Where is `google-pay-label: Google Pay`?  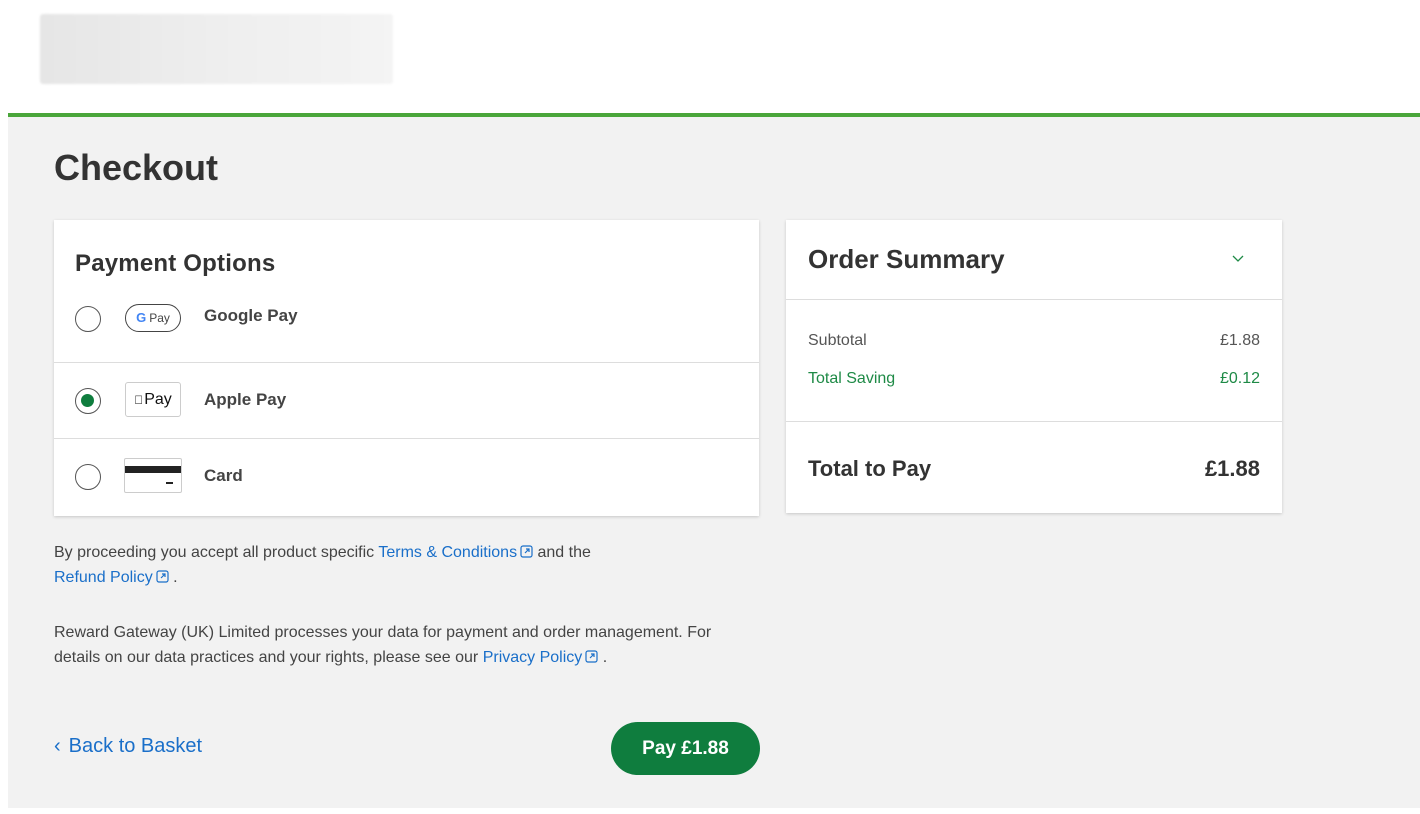 google-pay-label: Google Pay is located at coordinates (251, 315).